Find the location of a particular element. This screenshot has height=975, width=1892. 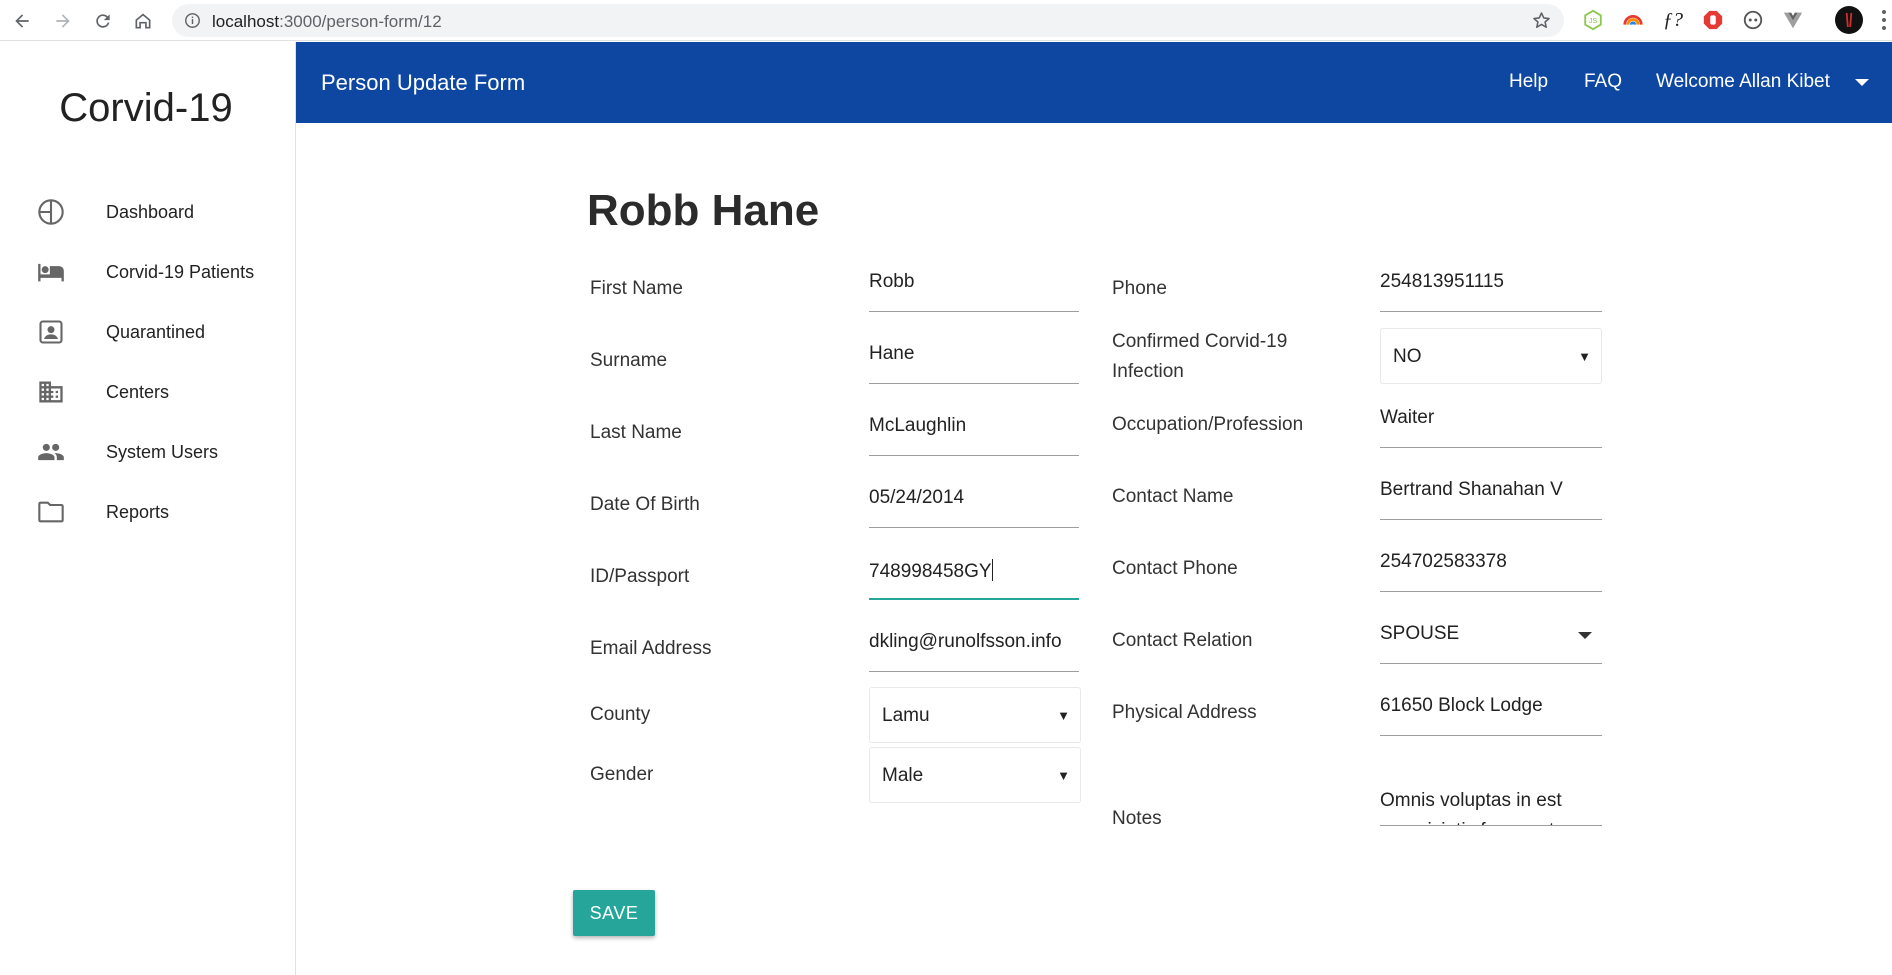

id-passport-value: 748998458GY is located at coordinates (930, 571).